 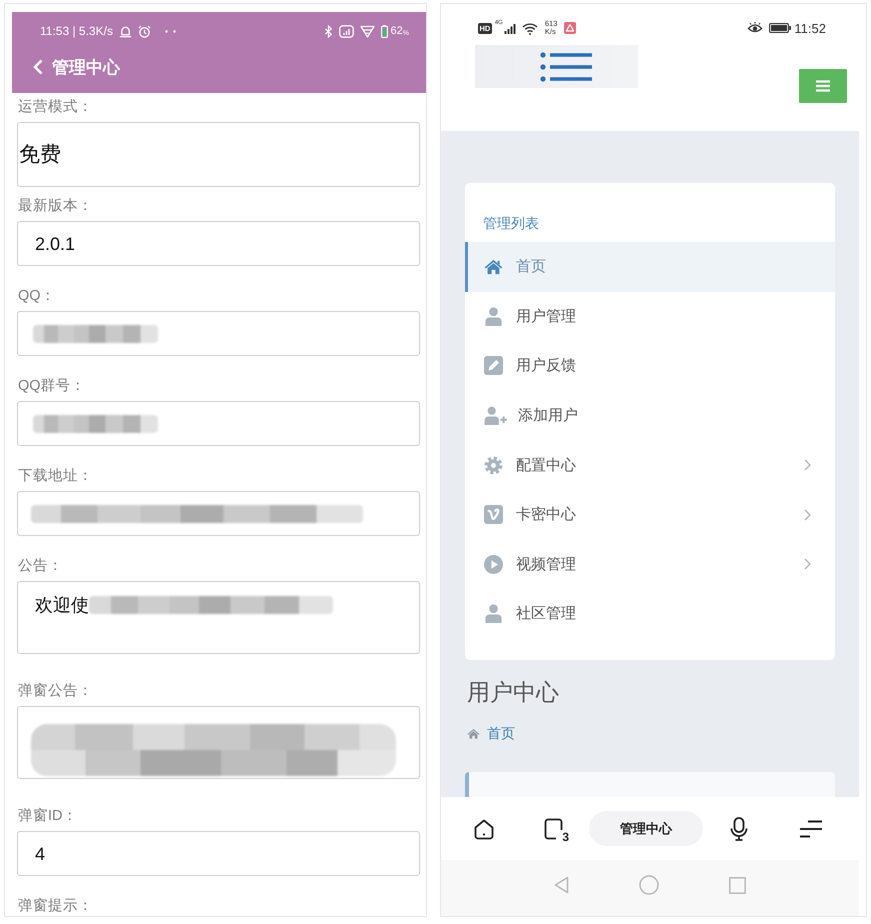 I want to click on v-mark-icon, so click(x=493, y=514).